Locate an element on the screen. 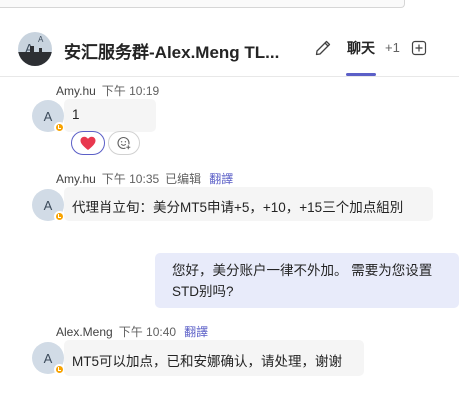  message-meta: Amy.hu 下午 10:35 已编辑 翻譯 is located at coordinates (144, 178).